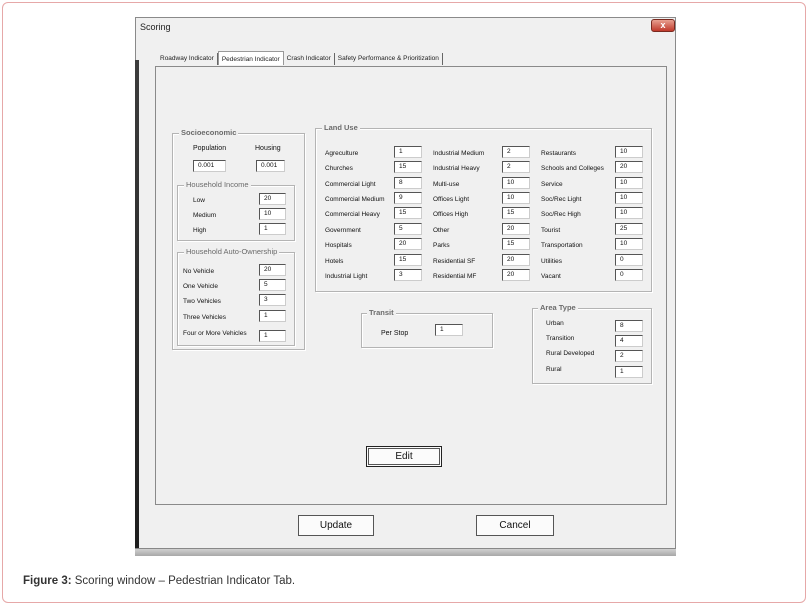 The width and height of the screenshot is (812, 608). Describe the element at coordinates (204, 317) in the screenshot. I see `three-vehicles-label: Three Vehicles` at that location.